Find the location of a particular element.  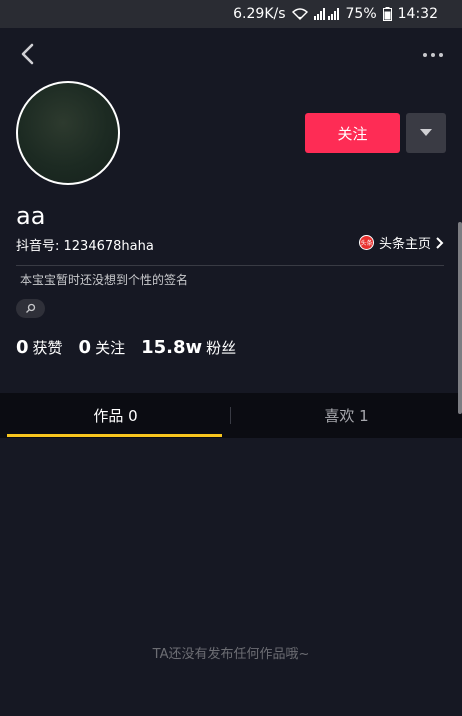

battery-icon is located at coordinates (387, 14).